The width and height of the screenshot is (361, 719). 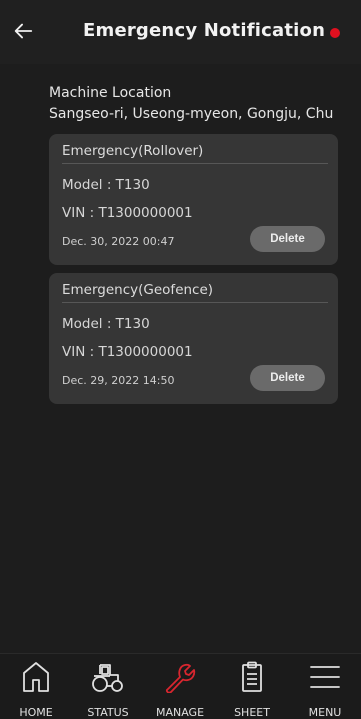 I want to click on nav-item-status: STATUS, so click(x=108, y=686).